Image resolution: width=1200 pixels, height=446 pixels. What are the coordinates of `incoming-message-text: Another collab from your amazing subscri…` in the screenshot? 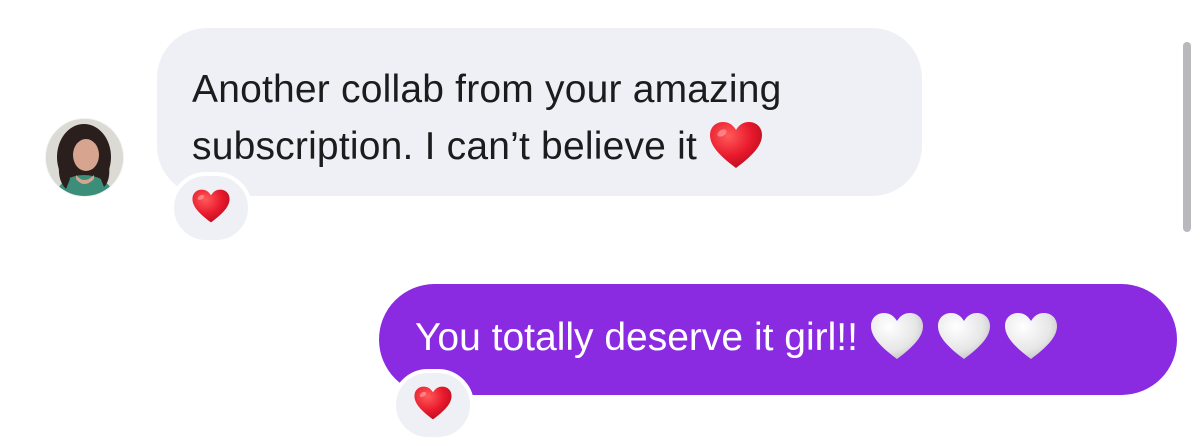 It's located at (487, 119).